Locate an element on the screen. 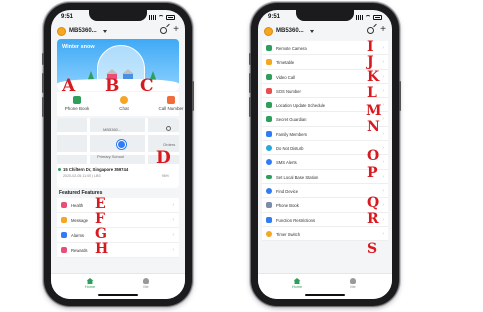  shortcut-chat: Chat is located at coordinates (124, 103).